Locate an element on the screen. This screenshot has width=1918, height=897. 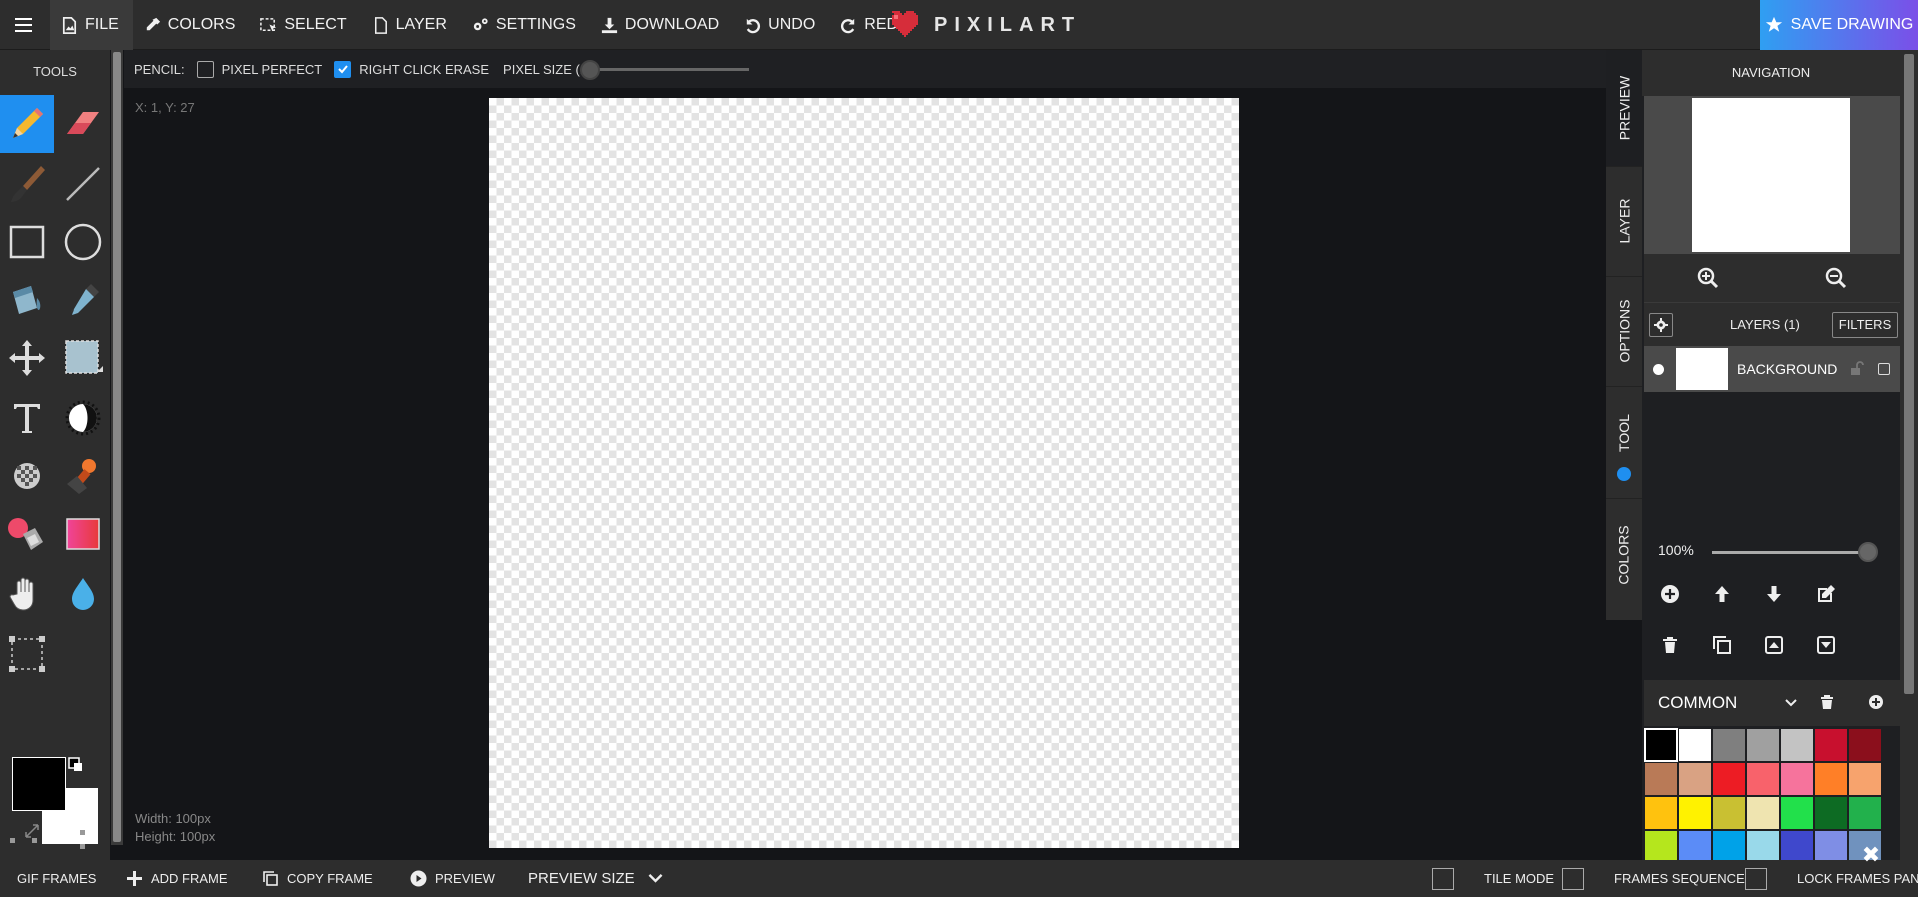
preview-button: PREVIEW is located at coordinates (452, 878).